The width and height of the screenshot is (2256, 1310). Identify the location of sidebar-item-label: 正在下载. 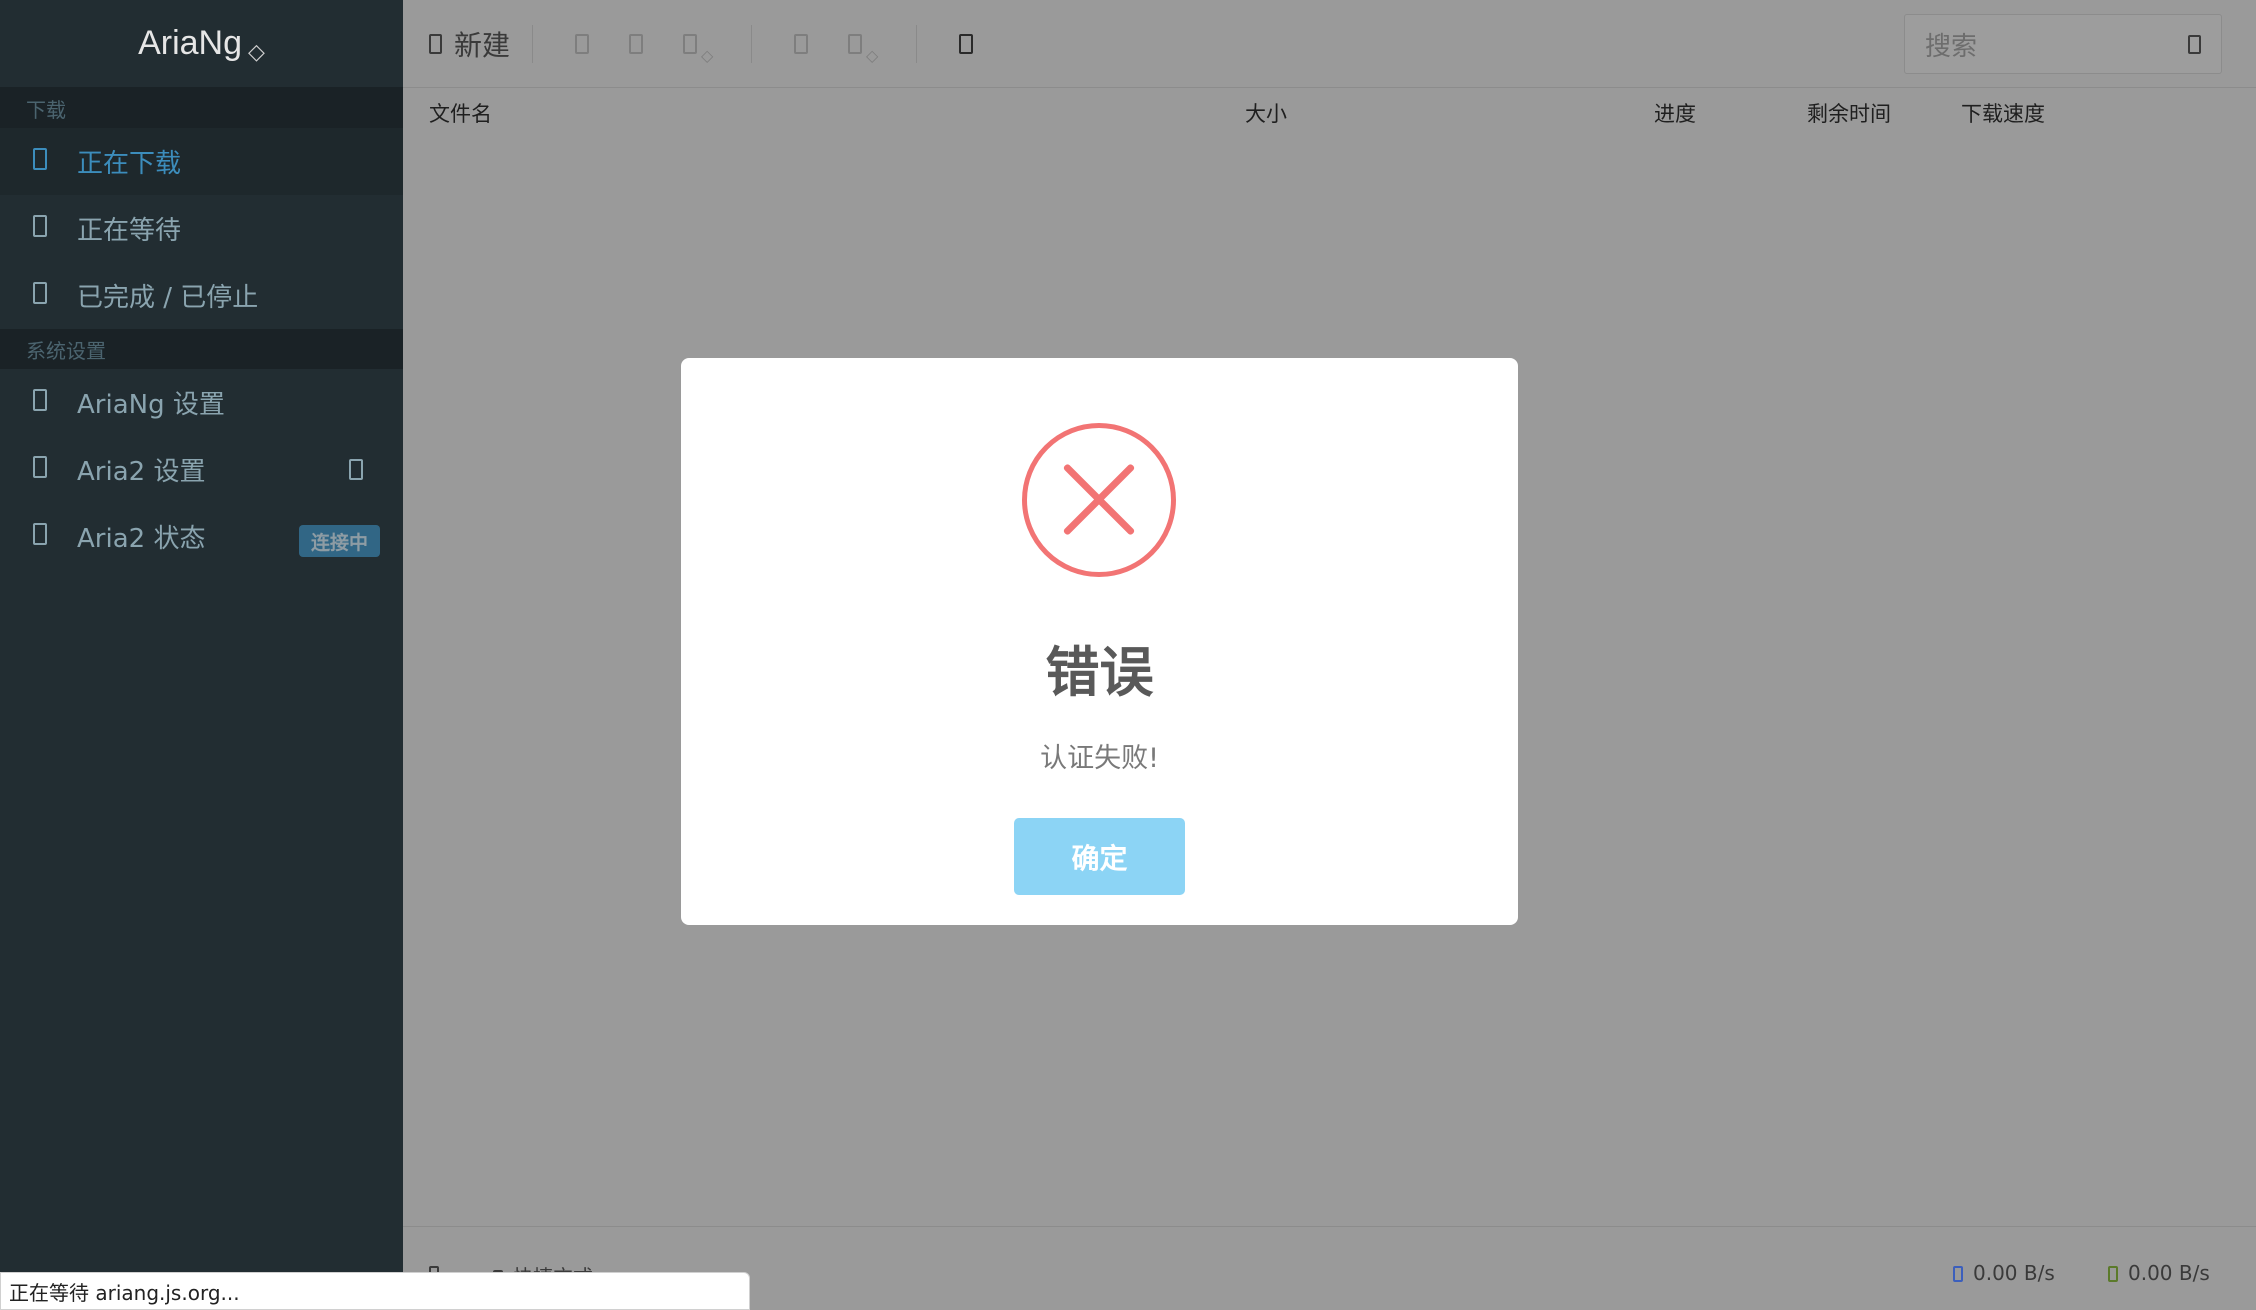
(129, 164).